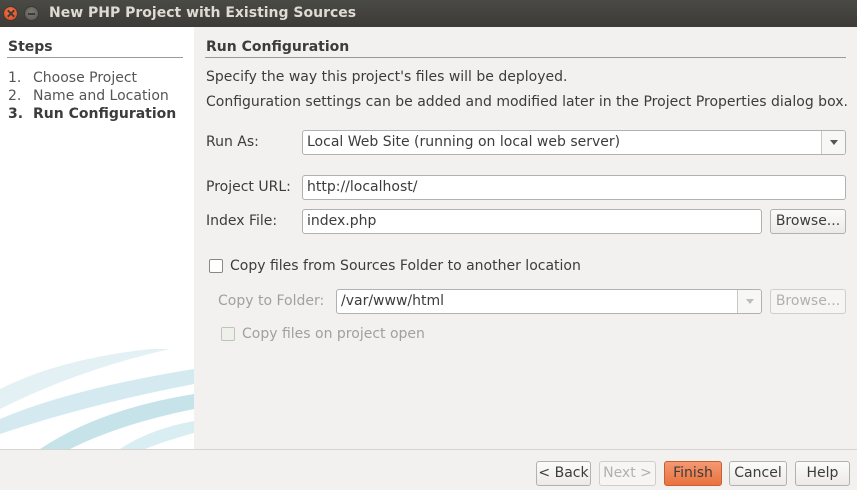 This screenshot has width=857, height=490. Describe the element at coordinates (216, 266) in the screenshot. I see `copy-files-checkbox` at that location.